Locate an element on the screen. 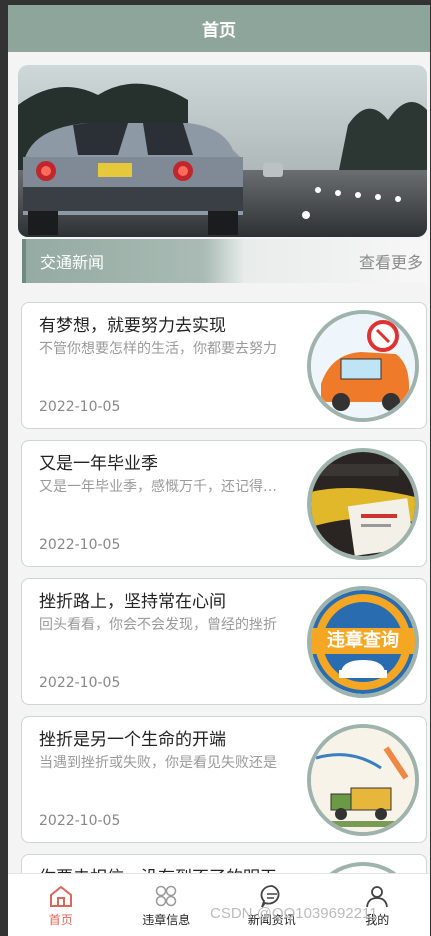 The width and height of the screenshot is (431, 936). tab-violation-info: 违章信息 is located at coordinates (167, 905).